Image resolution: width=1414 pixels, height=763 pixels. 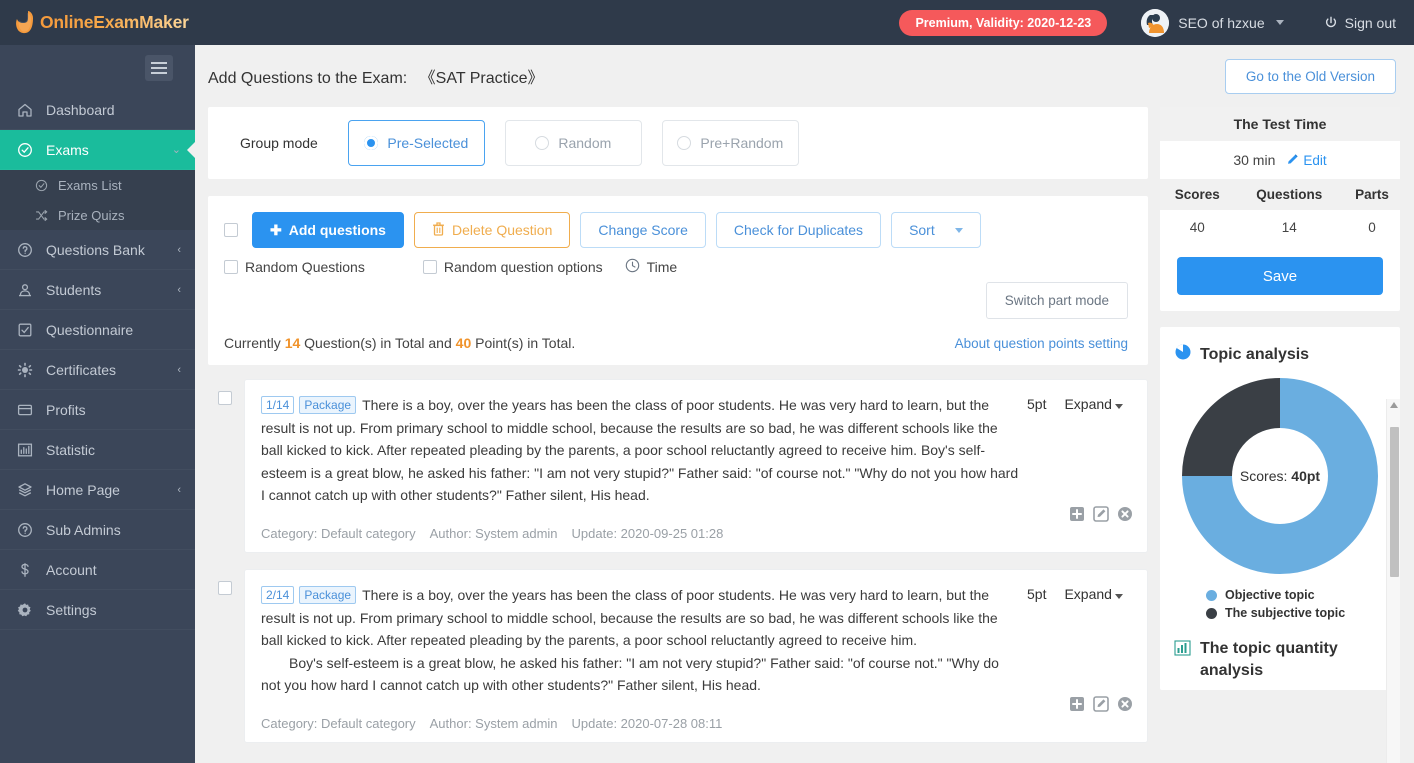 I want to click on change-score-button: Change Score, so click(x=643, y=230).